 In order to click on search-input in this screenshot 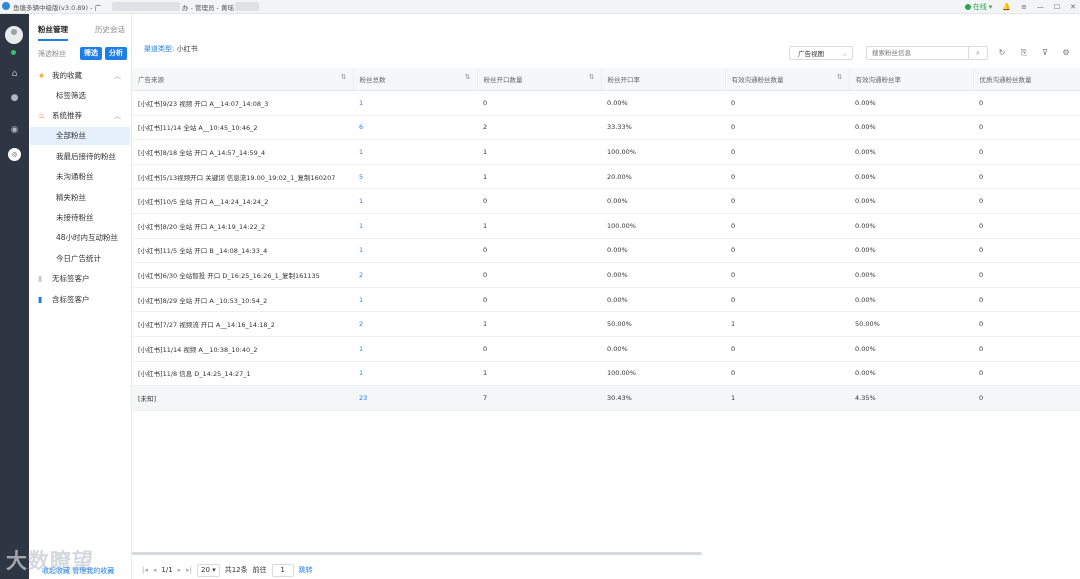, I will do `click(920, 53)`.